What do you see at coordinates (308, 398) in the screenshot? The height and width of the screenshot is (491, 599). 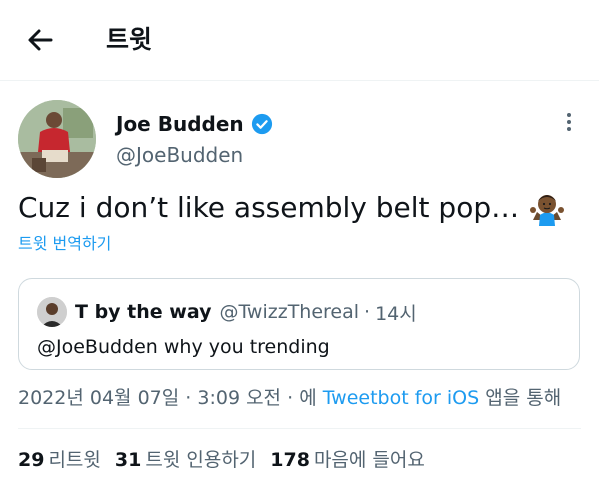 I see `via-prefix: 에` at bounding box center [308, 398].